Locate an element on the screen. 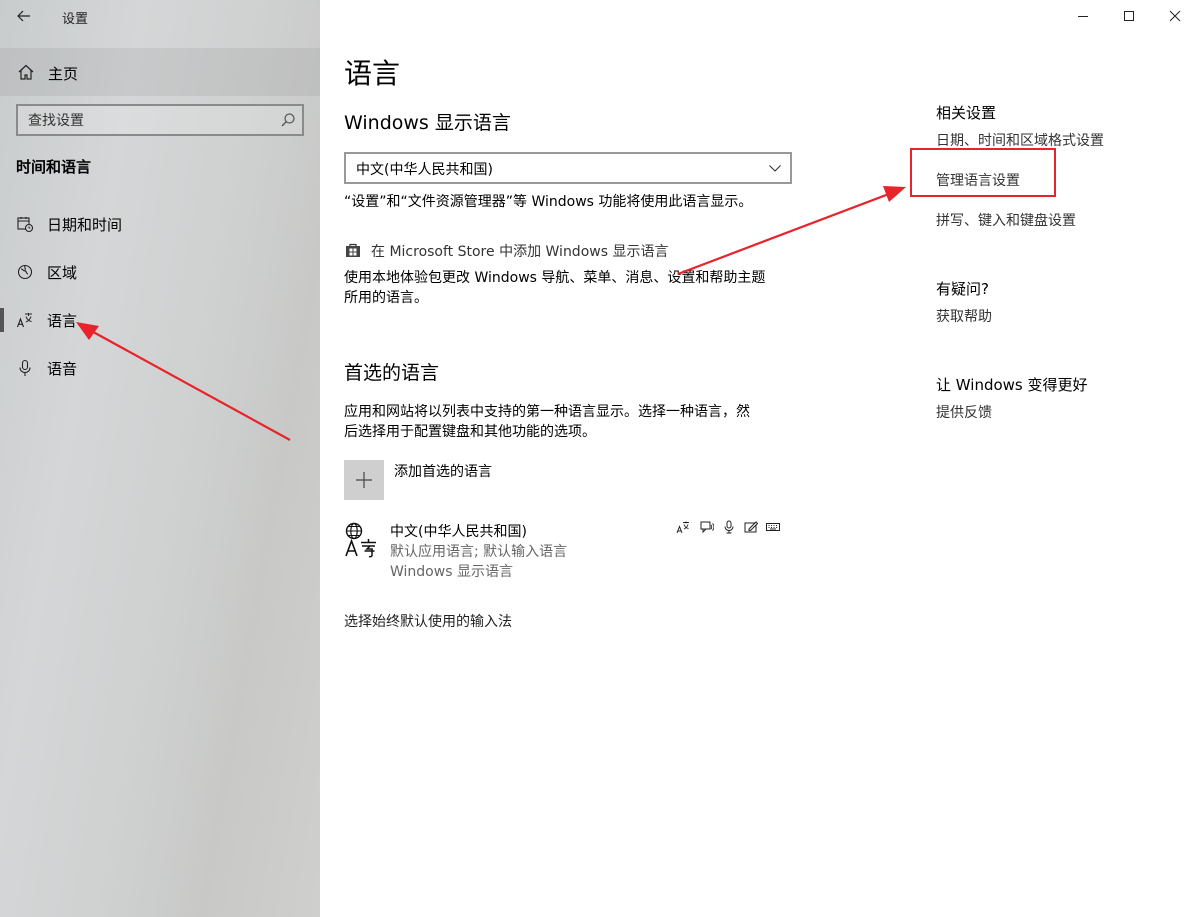 This screenshot has height=917, width=1200. close-icon is located at coordinates (1175, 16).